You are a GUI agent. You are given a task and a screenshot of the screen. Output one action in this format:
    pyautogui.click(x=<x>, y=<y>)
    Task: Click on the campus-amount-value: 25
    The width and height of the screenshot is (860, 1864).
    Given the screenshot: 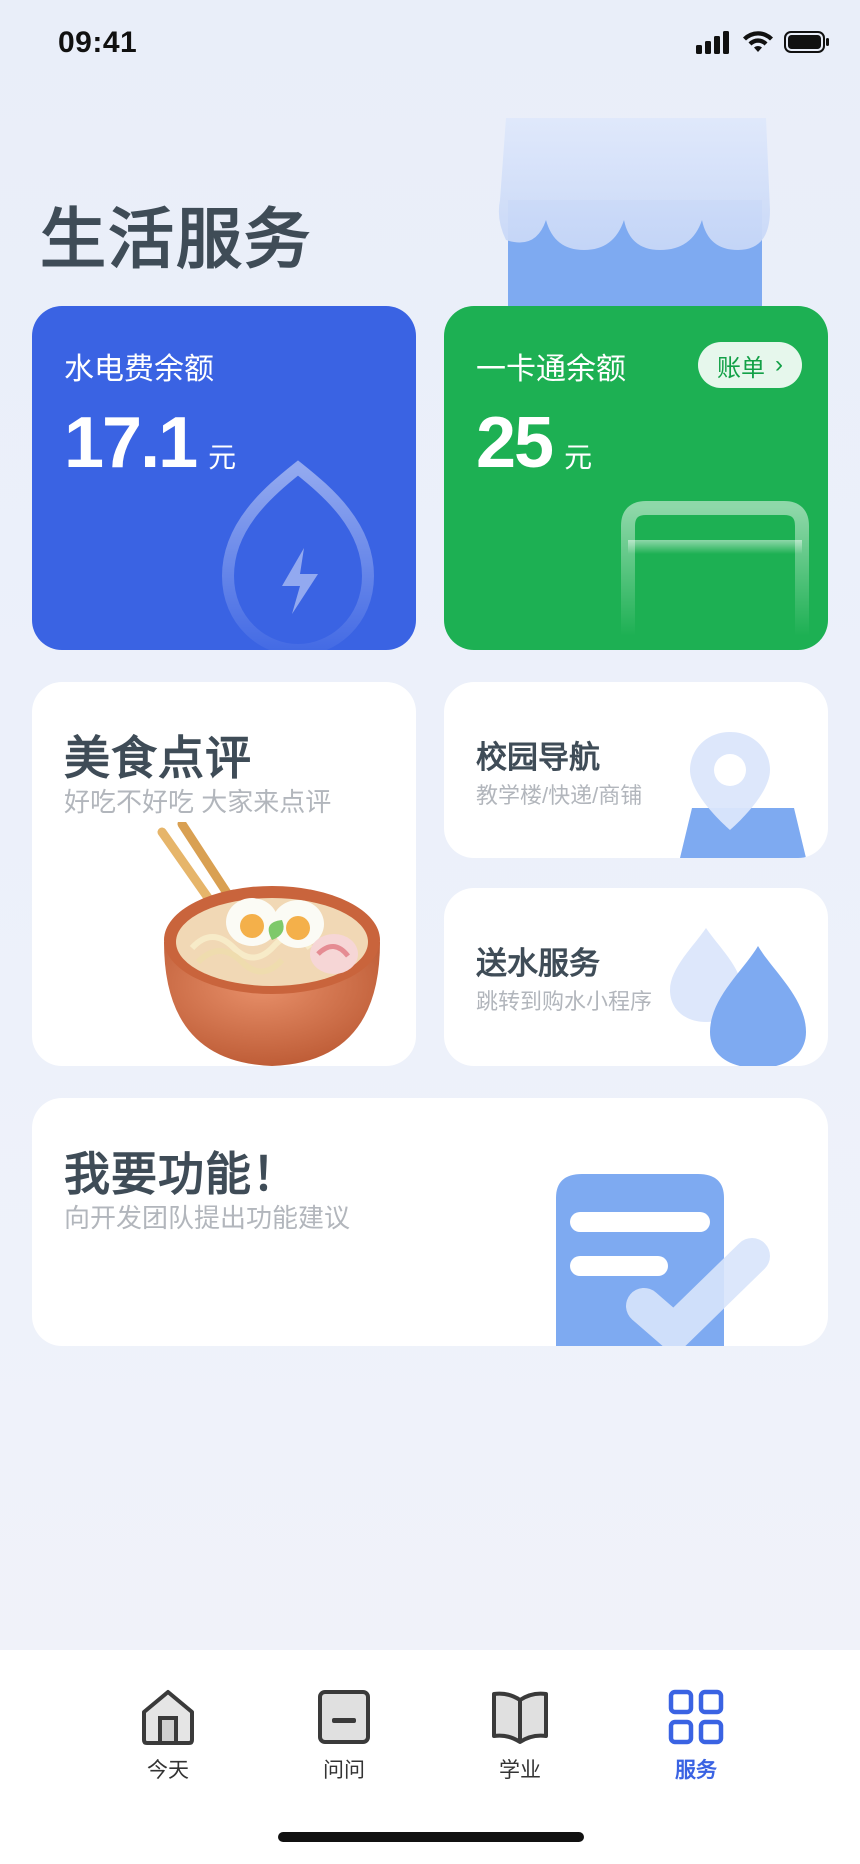 What is the action you would take?
    pyautogui.click(x=515, y=443)
    